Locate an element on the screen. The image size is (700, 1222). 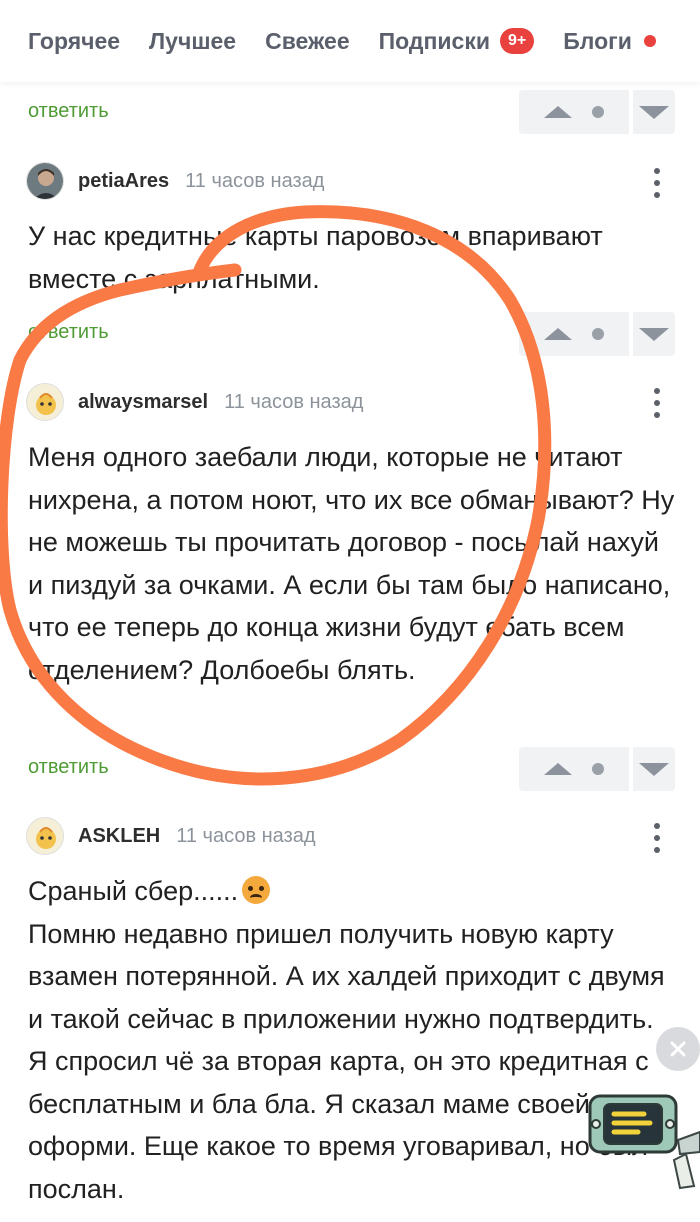
tab-blogs-label: Блоги is located at coordinates (597, 40).